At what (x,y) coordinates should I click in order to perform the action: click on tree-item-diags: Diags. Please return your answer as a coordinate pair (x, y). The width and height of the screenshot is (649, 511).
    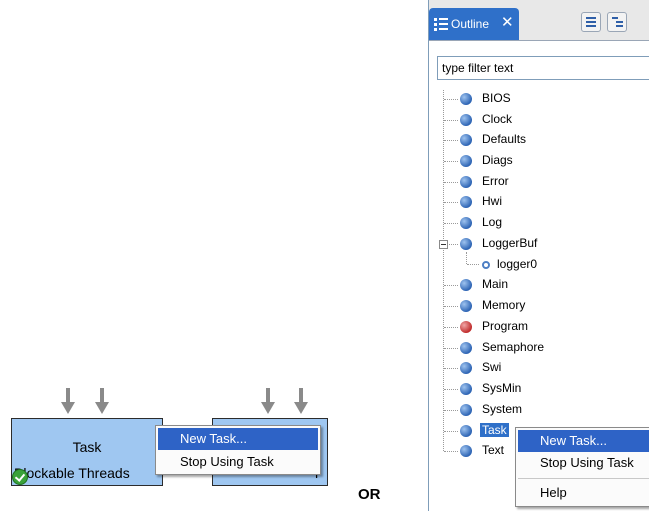
    Looking at the image, I should click on (539, 161).